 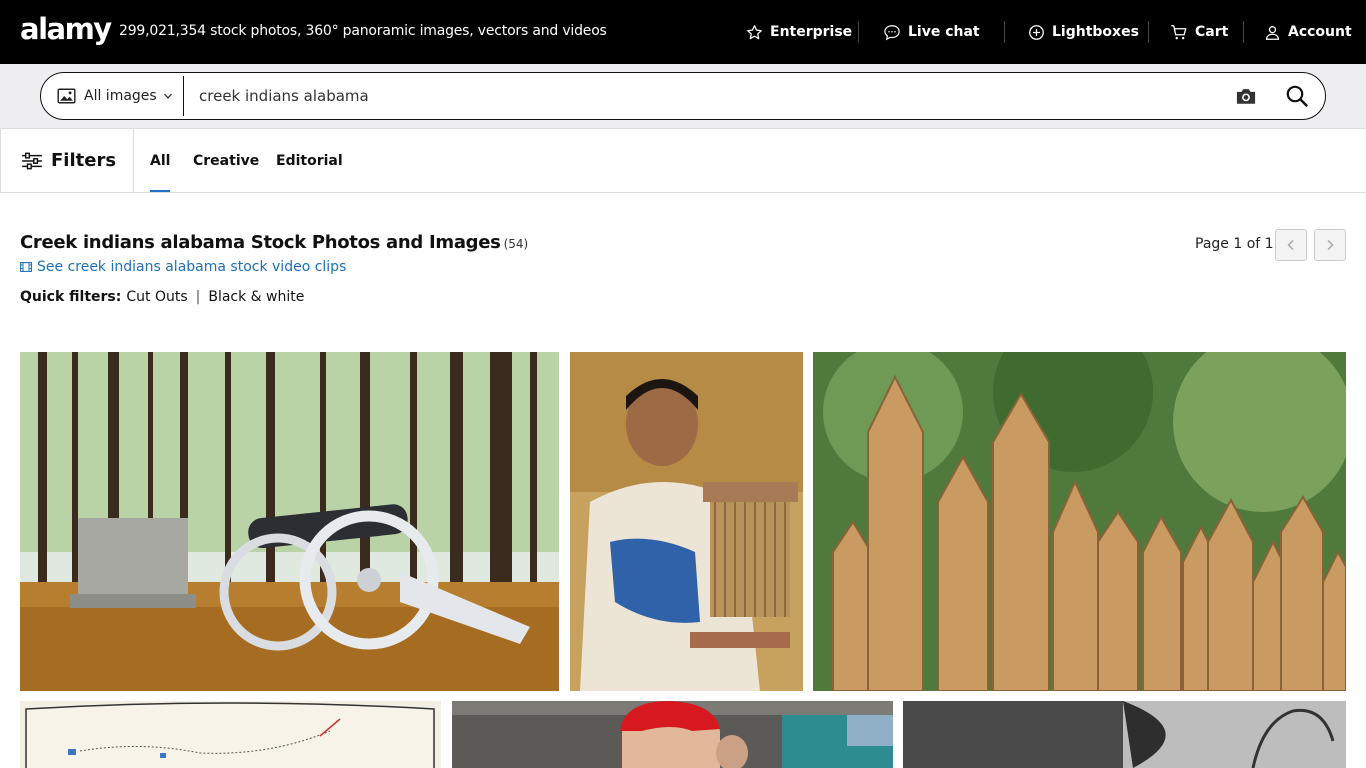 I want to click on search-icon, so click(x=1297, y=98).